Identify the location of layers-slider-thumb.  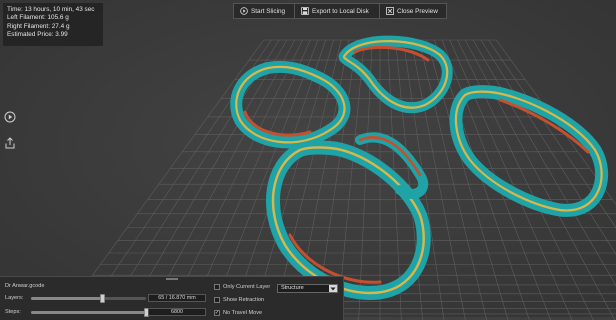
(103, 298).